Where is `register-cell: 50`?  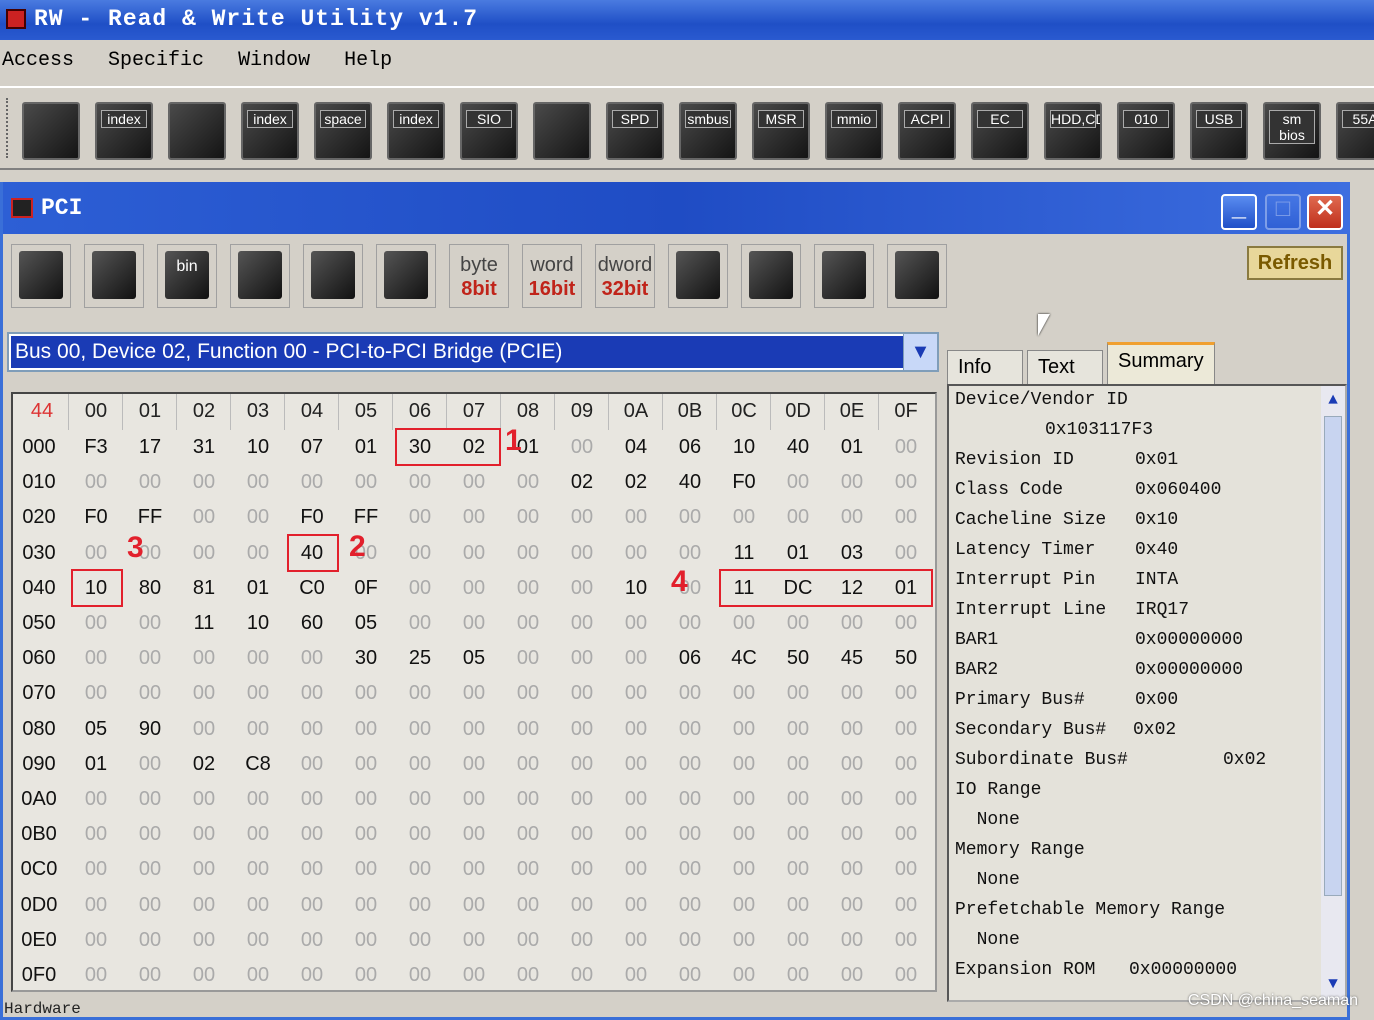
register-cell: 50 is located at coordinates (906, 658).